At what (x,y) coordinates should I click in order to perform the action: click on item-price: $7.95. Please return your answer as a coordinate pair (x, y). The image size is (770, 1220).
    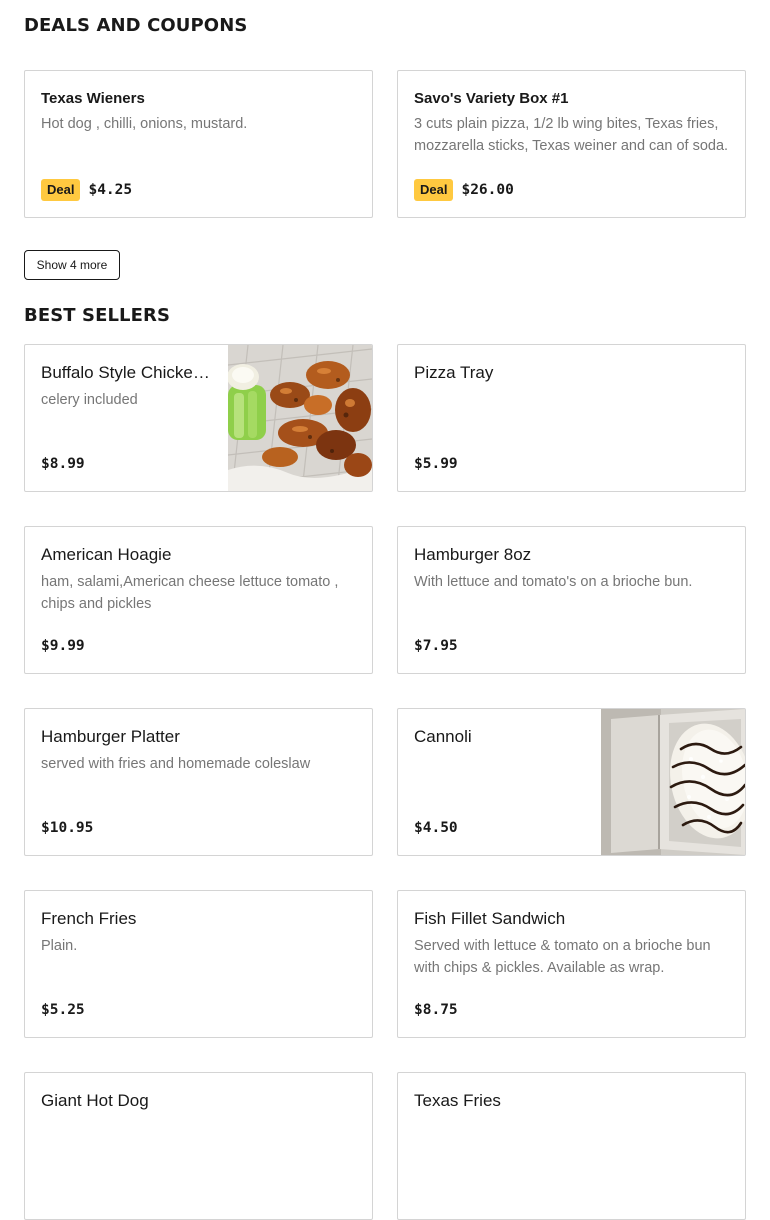
    Looking at the image, I should click on (436, 646).